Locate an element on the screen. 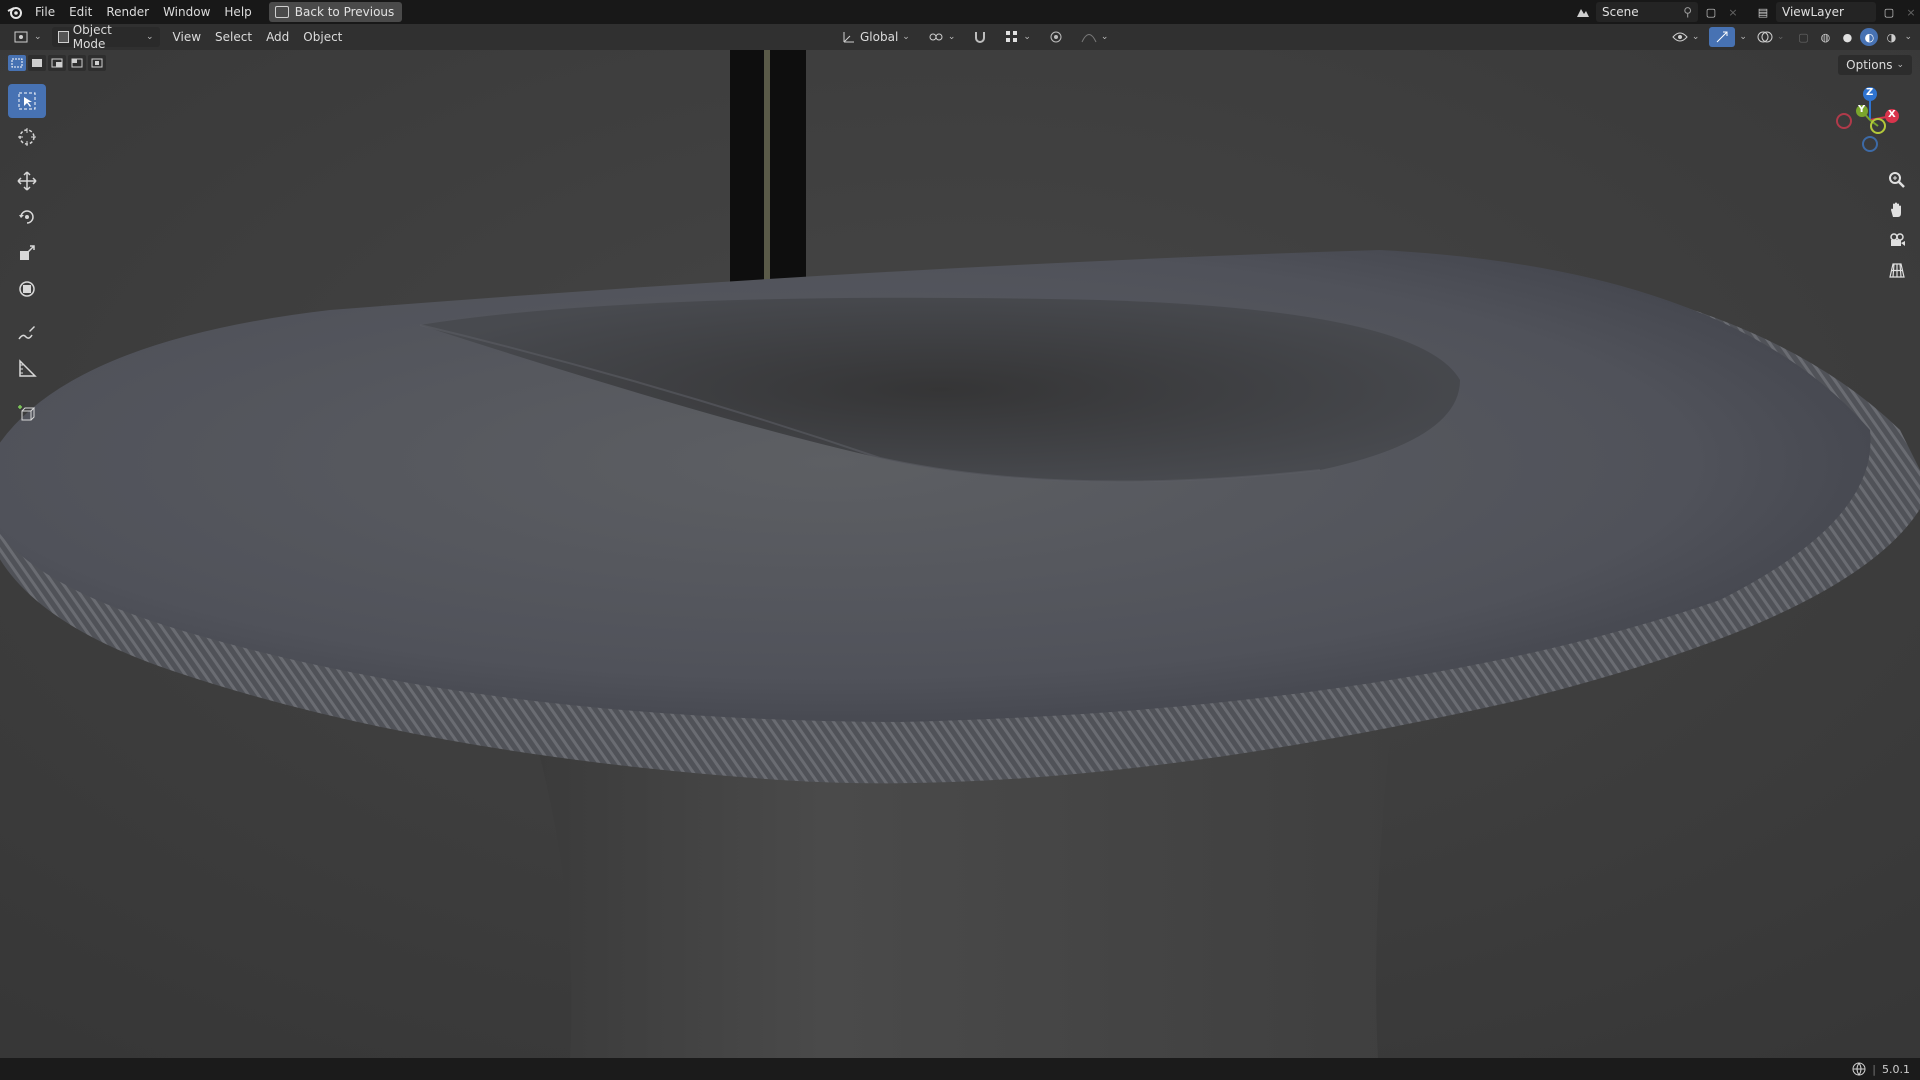  pivot-icon is located at coordinates (936, 37).